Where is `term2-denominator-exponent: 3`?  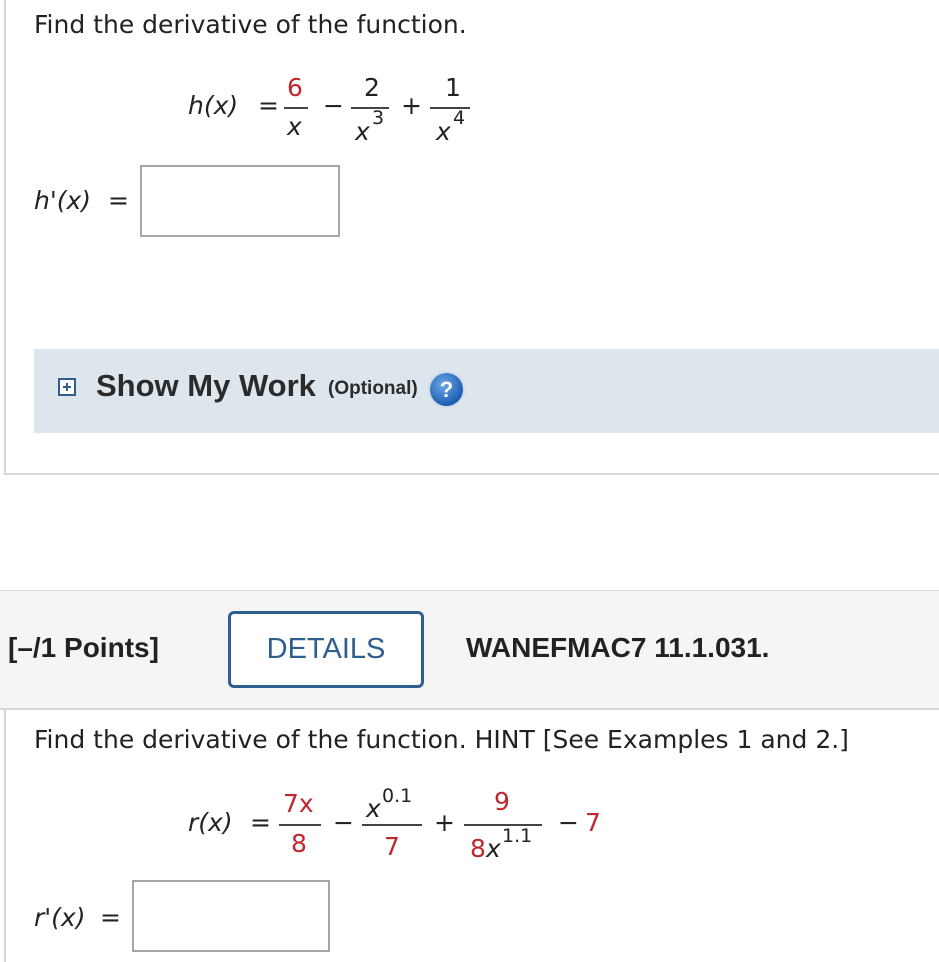
term2-denominator-exponent: 3 is located at coordinates (378, 118).